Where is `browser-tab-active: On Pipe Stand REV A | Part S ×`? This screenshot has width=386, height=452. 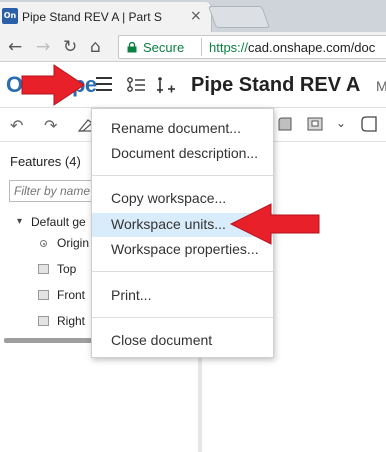 browser-tab-active: On Pipe Stand REV A | Part S × is located at coordinates (106, 17).